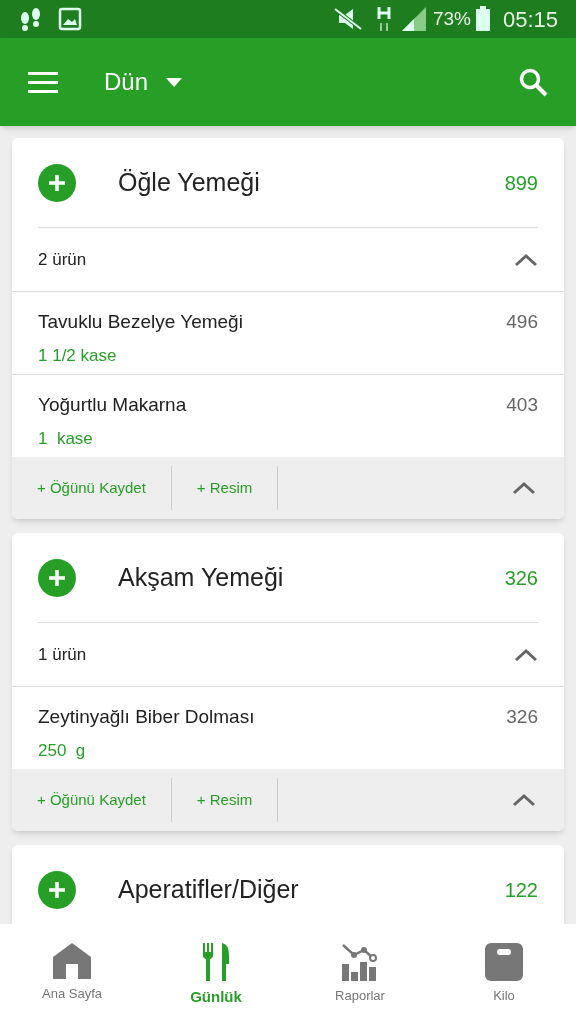 This screenshot has height=1024, width=576. I want to click on food-name: Yoğurtlu Makarna, so click(113, 405).